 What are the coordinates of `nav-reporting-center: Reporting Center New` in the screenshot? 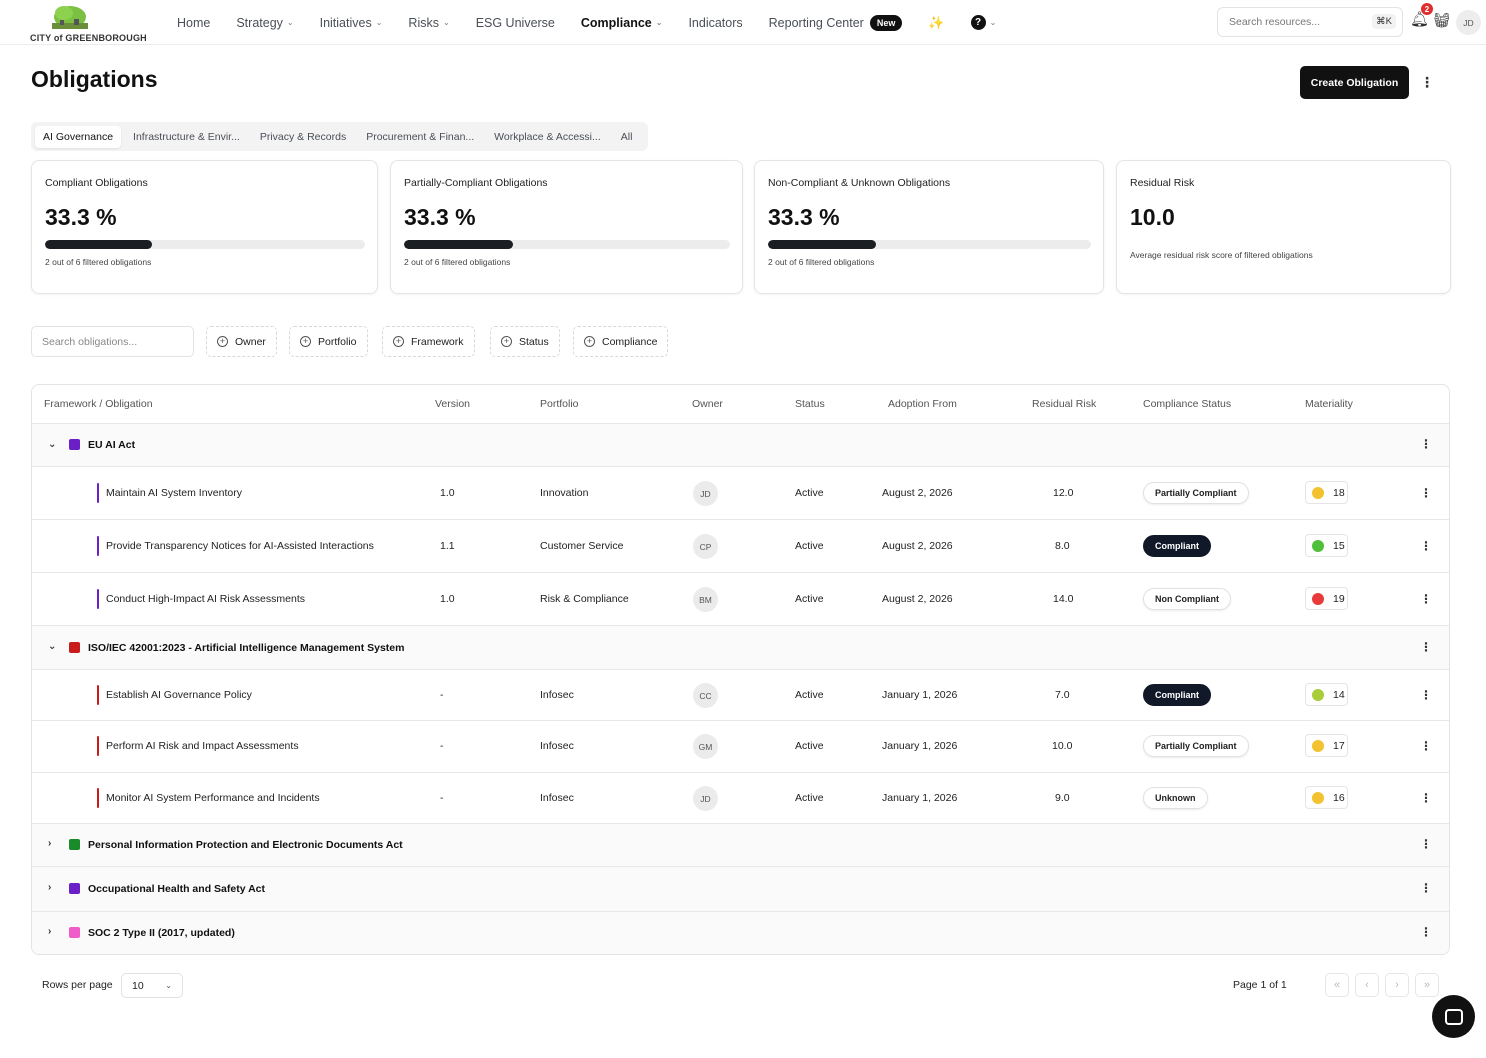 It's located at (836, 22).